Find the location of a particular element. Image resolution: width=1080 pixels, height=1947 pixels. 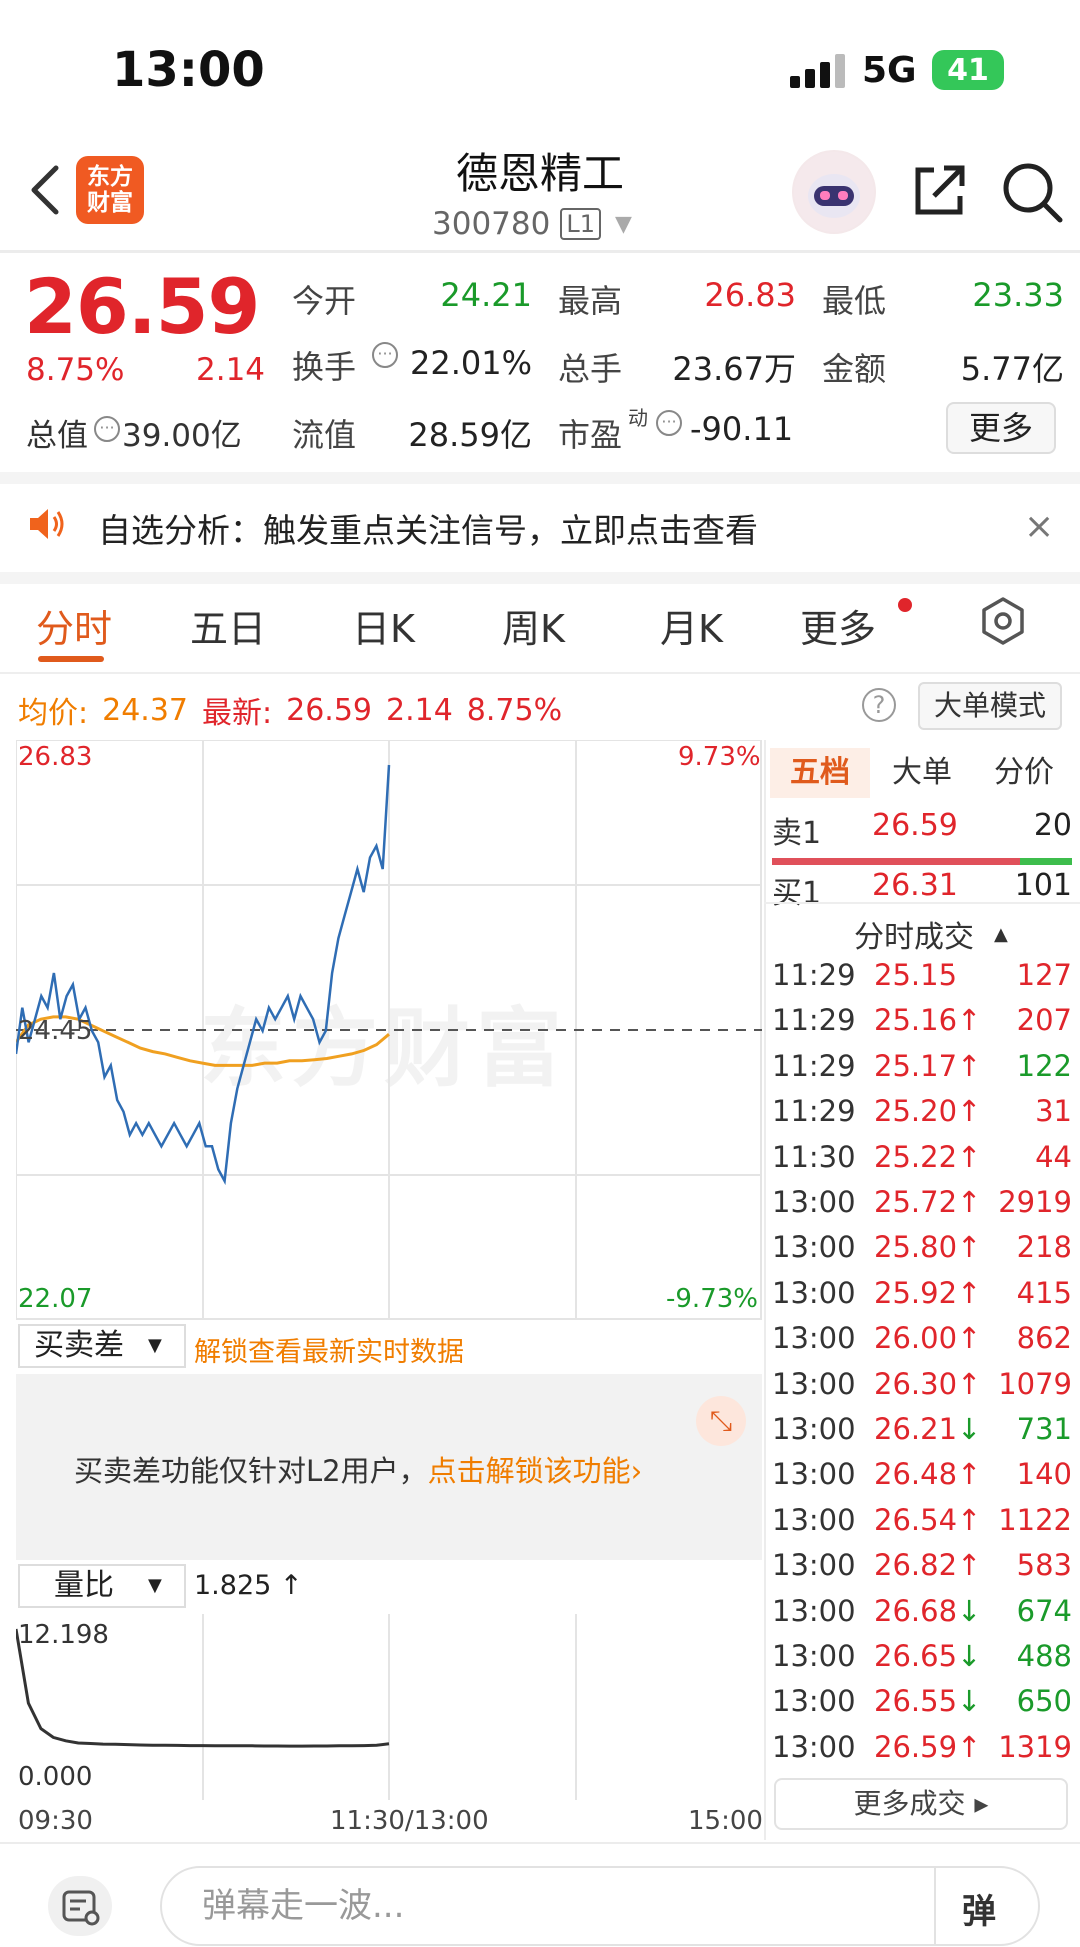

trade-row: 11:29 25.17↑ 122 is located at coordinates (922, 1069).